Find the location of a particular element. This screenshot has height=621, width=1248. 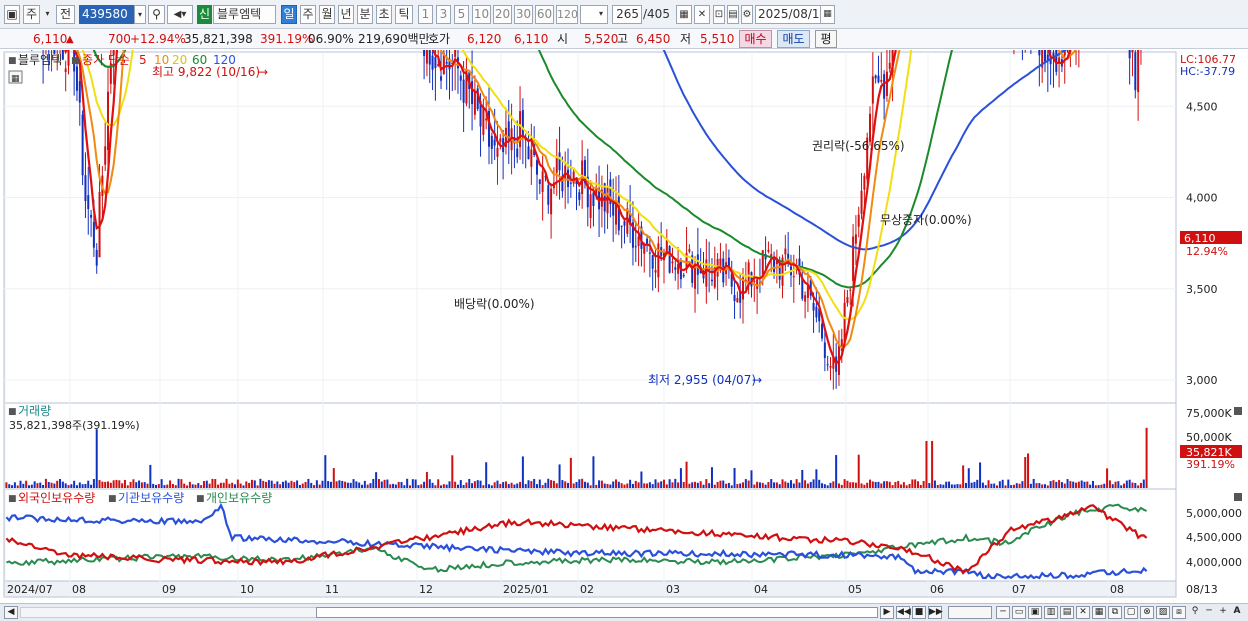

zoom-out-icon: ─ is located at coordinates (1209, 612).